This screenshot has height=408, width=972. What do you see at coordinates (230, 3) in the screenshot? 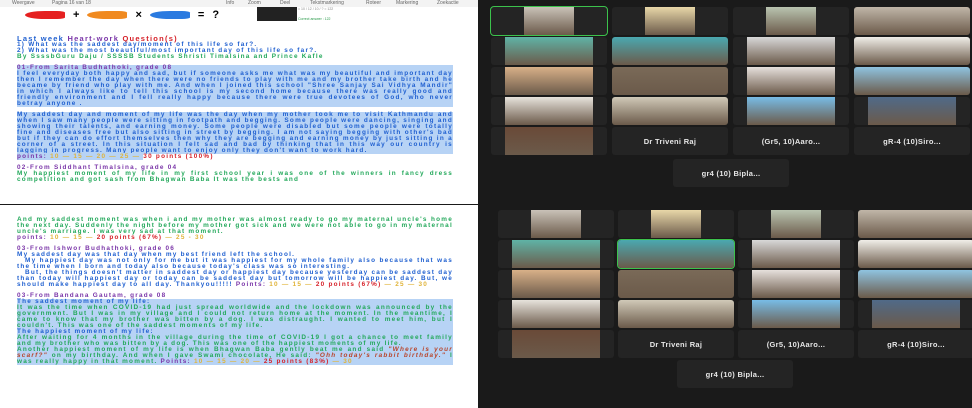
I see `info-button: Info` at bounding box center [230, 3].